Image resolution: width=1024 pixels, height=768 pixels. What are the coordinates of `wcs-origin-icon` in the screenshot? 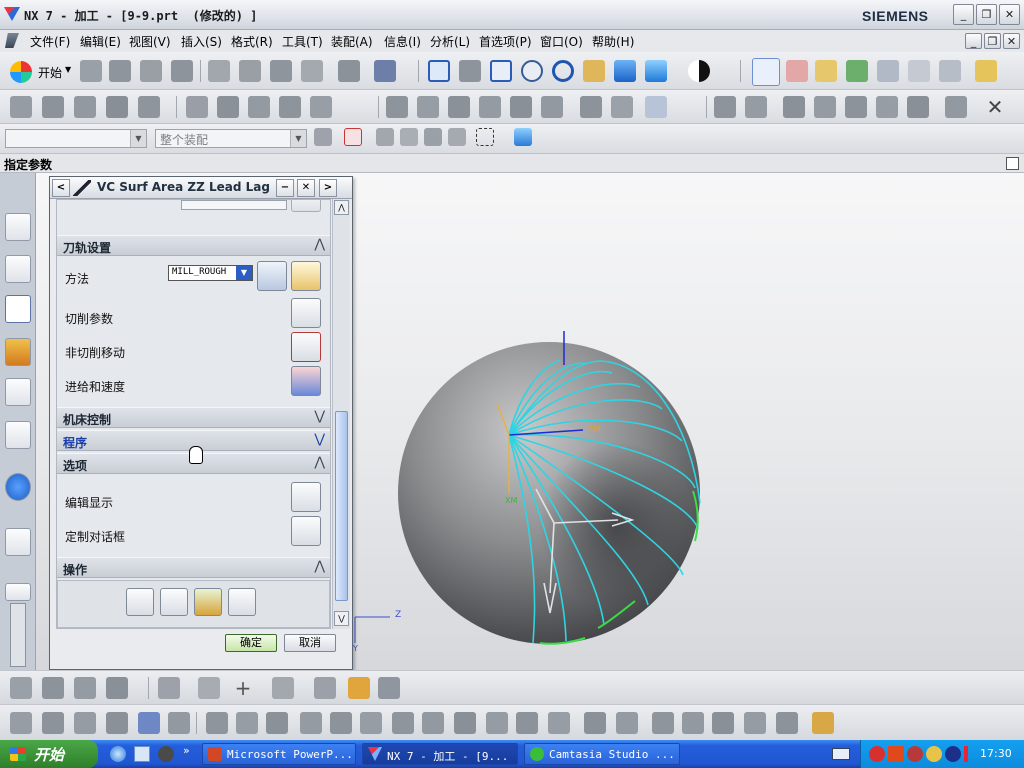 It's located at (797, 71).